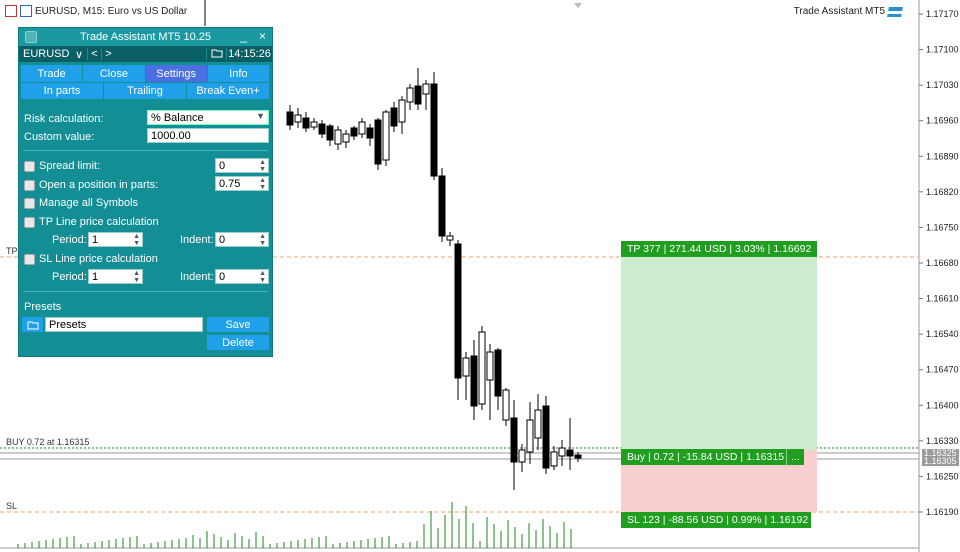 The height and width of the screenshot is (552, 960). I want to click on presets-input: Presets, so click(124, 324).